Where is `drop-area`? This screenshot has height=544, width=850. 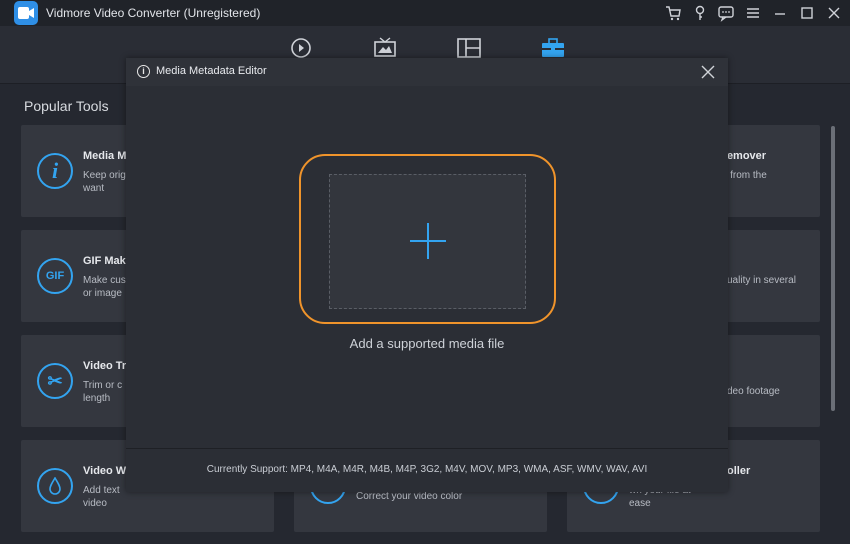 drop-area is located at coordinates (427, 241).